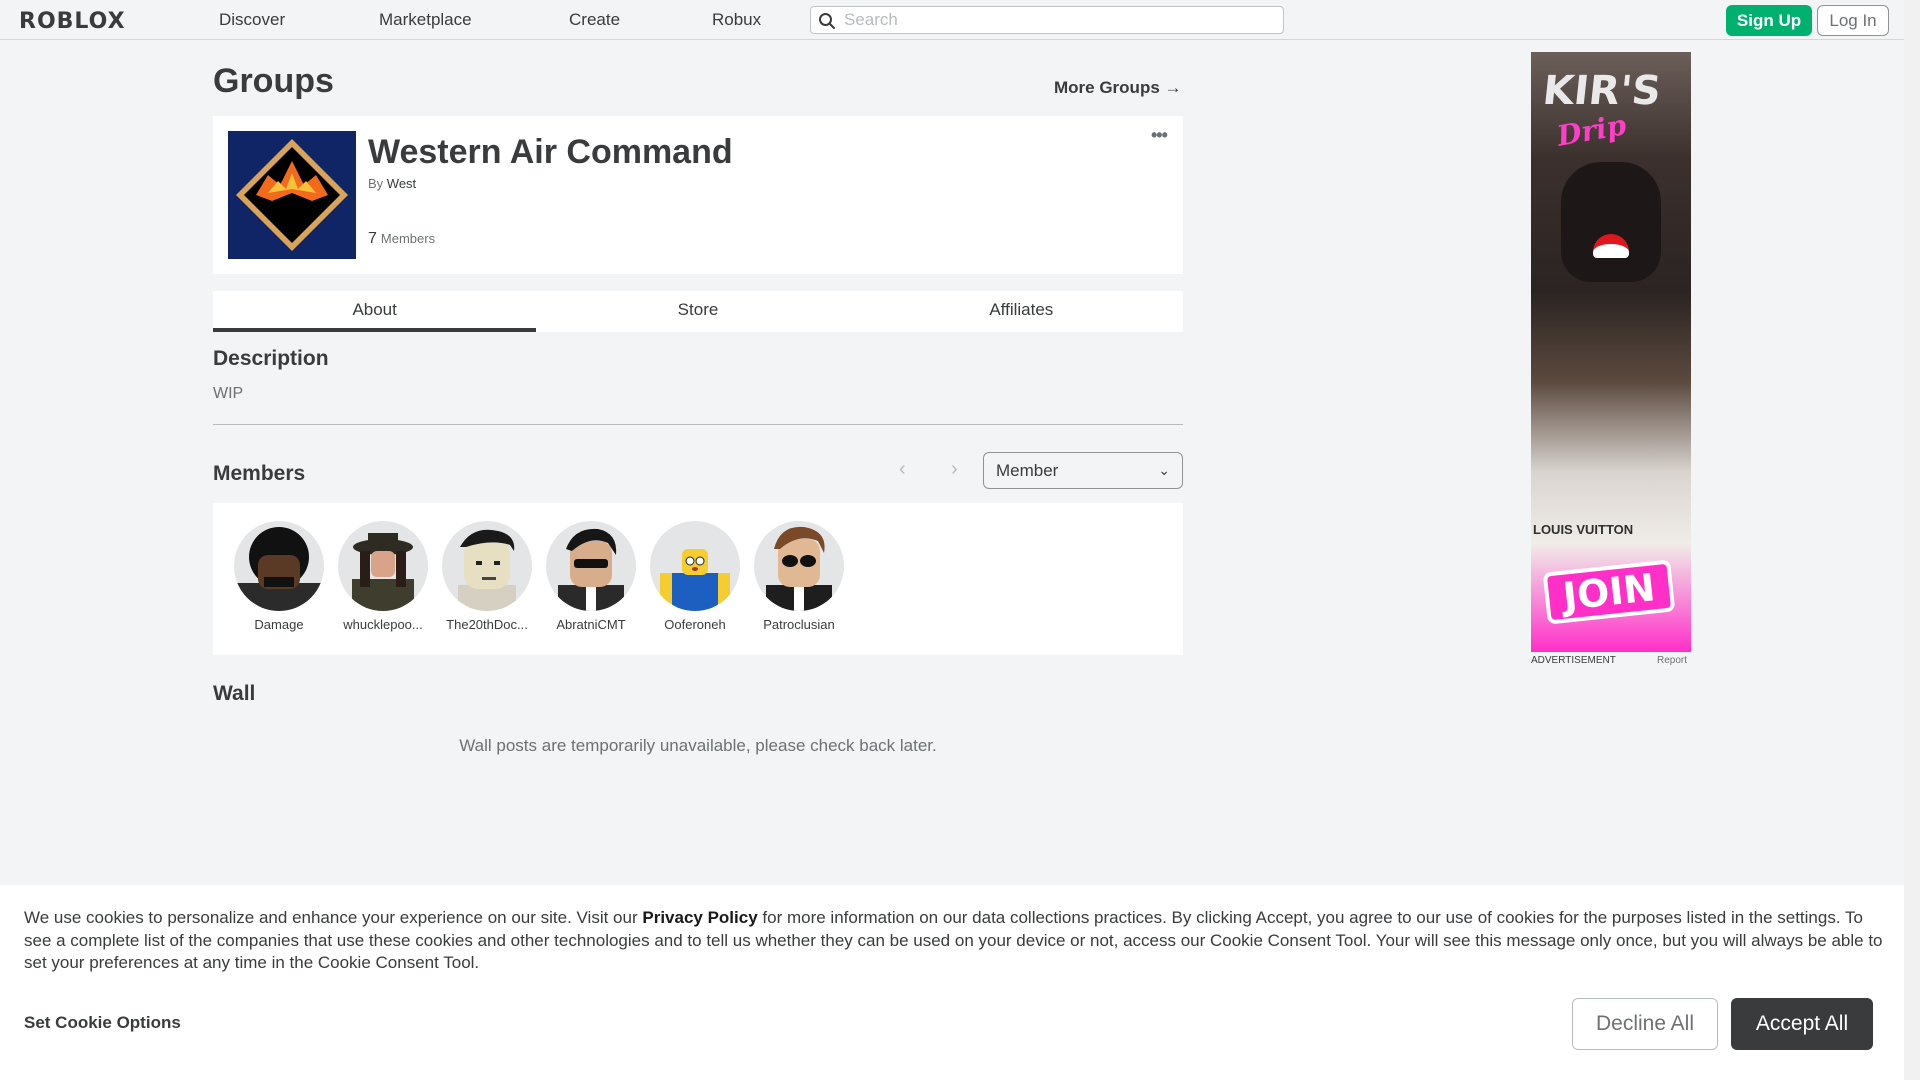 The height and width of the screenshot is (1080, 1920). Describe the element at coordinates (1164, 470) in the screenshot. I see `chevron-down-icon: ⌄` at that location.